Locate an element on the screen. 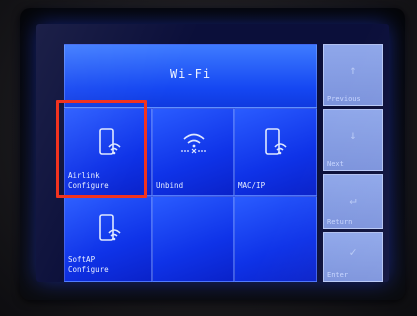  tile-softap-configure: SoftAP Configure is located at coordinates (108, 239).